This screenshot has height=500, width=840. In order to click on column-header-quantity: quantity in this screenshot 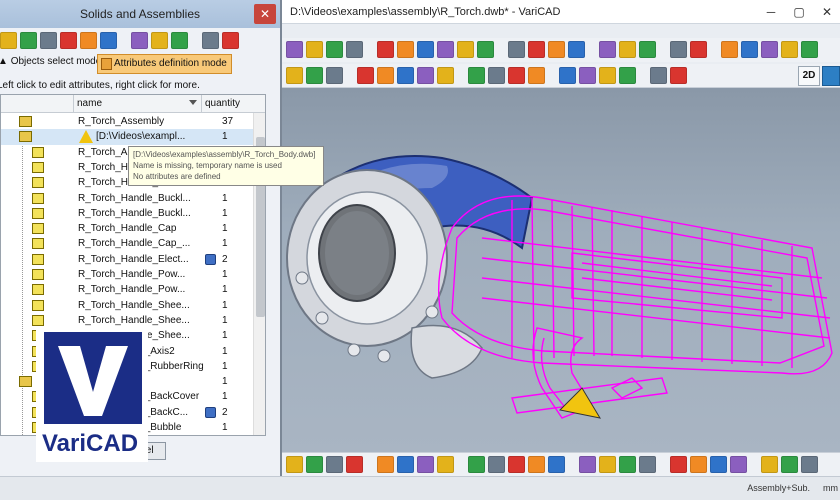, I will do `click(227, 104)`.